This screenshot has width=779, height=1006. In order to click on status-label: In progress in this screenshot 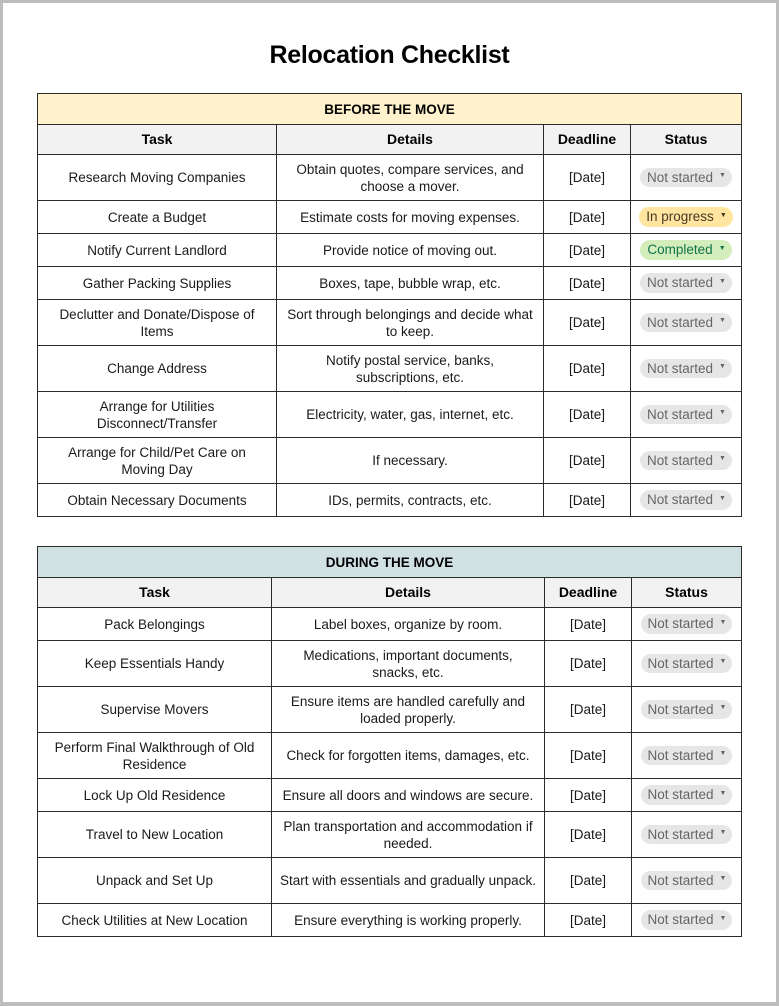, I will do `click(680, 217)`.